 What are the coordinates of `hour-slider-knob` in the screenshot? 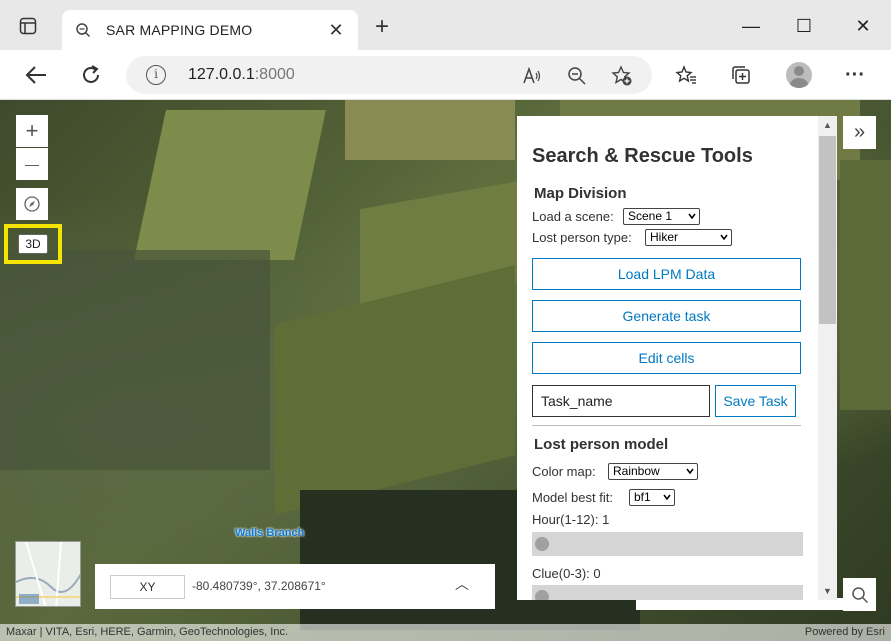 It's located at (542, 544).